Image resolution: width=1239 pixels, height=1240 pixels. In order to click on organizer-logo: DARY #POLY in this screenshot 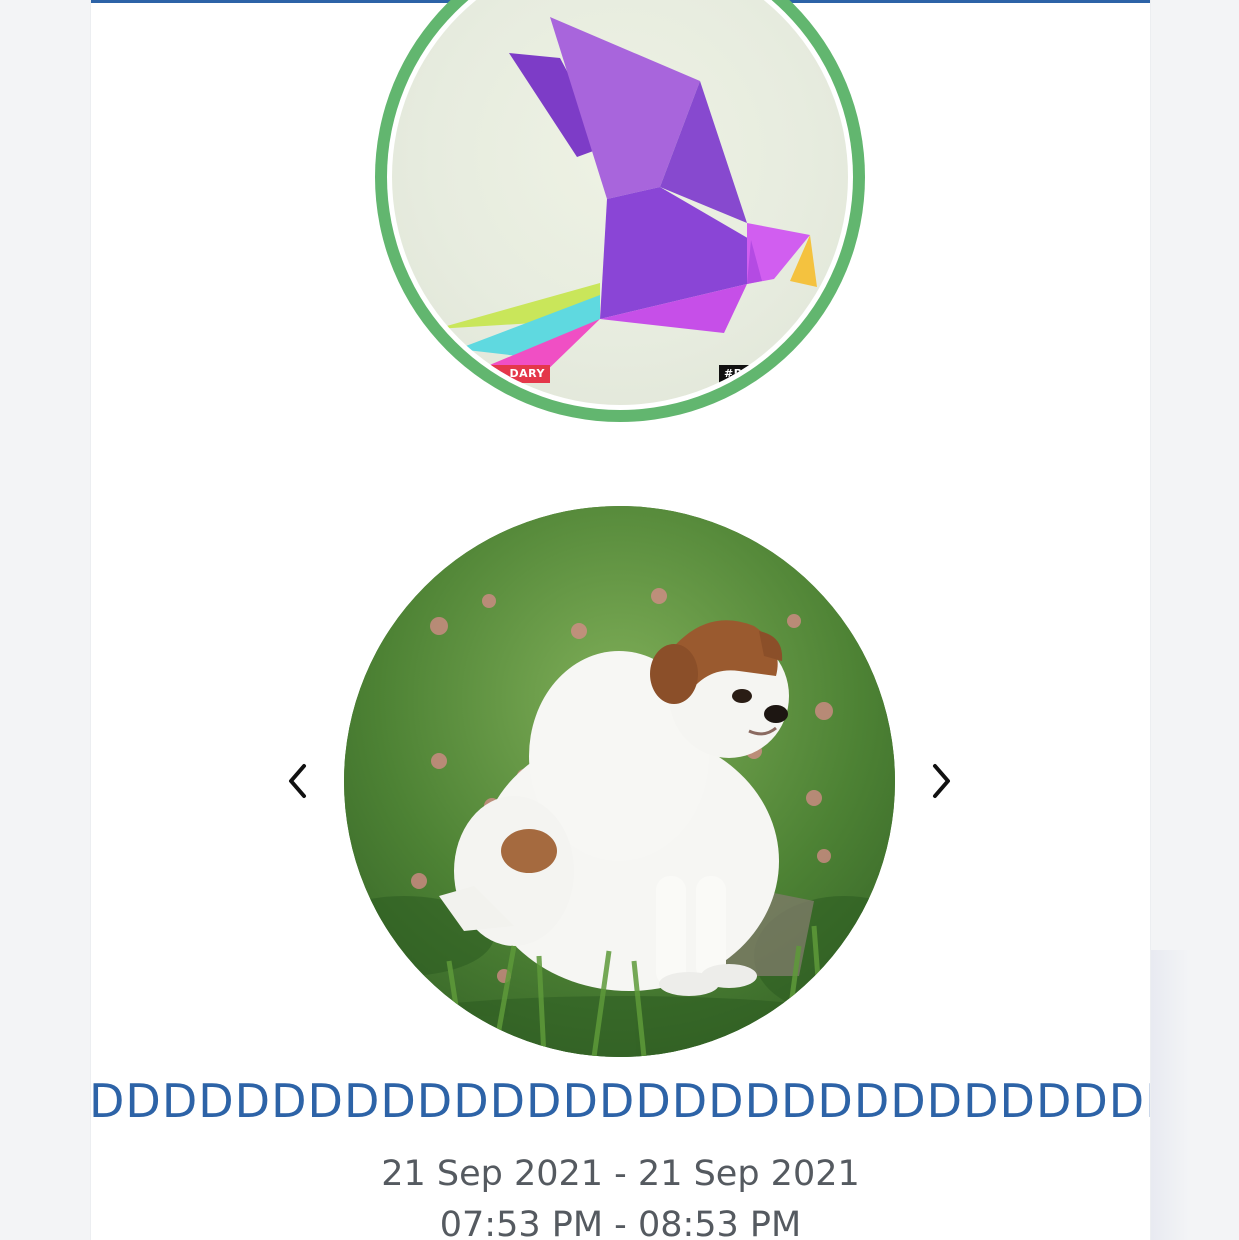, I will do `click(620, 211)`.